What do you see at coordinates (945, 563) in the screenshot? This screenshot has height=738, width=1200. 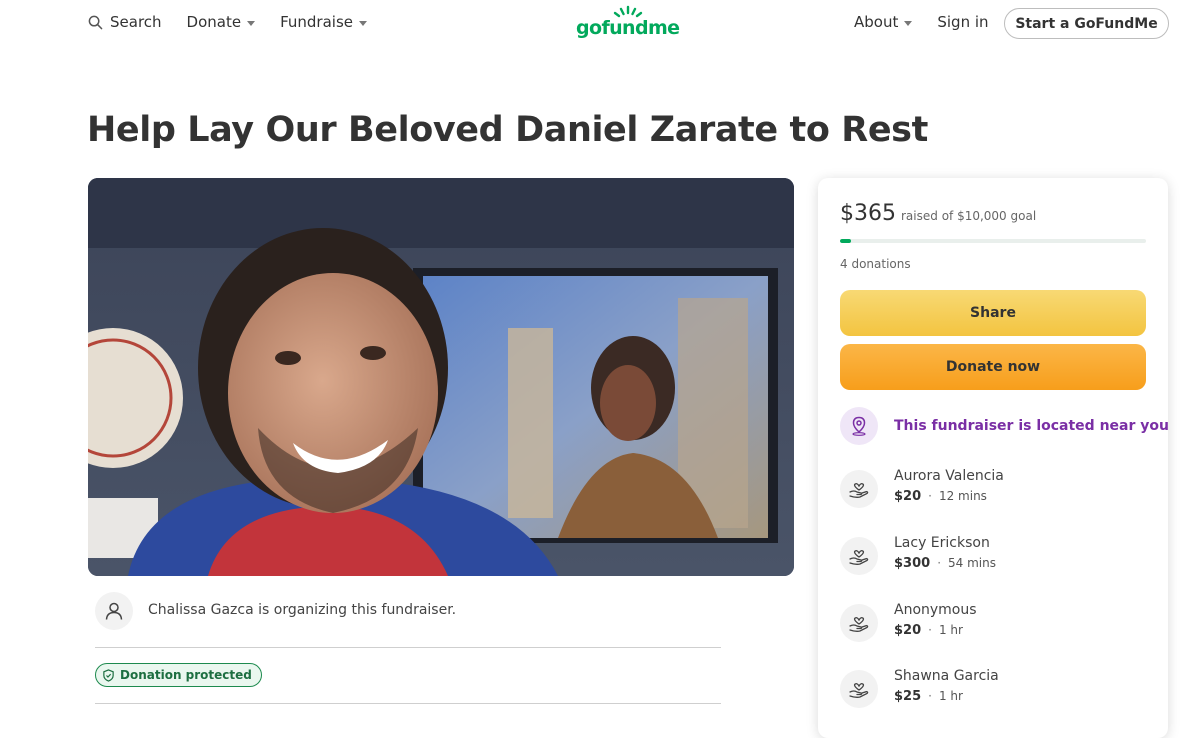 I see `donor-meta: $300 · 54 mins` at bounding box center [945, 563].